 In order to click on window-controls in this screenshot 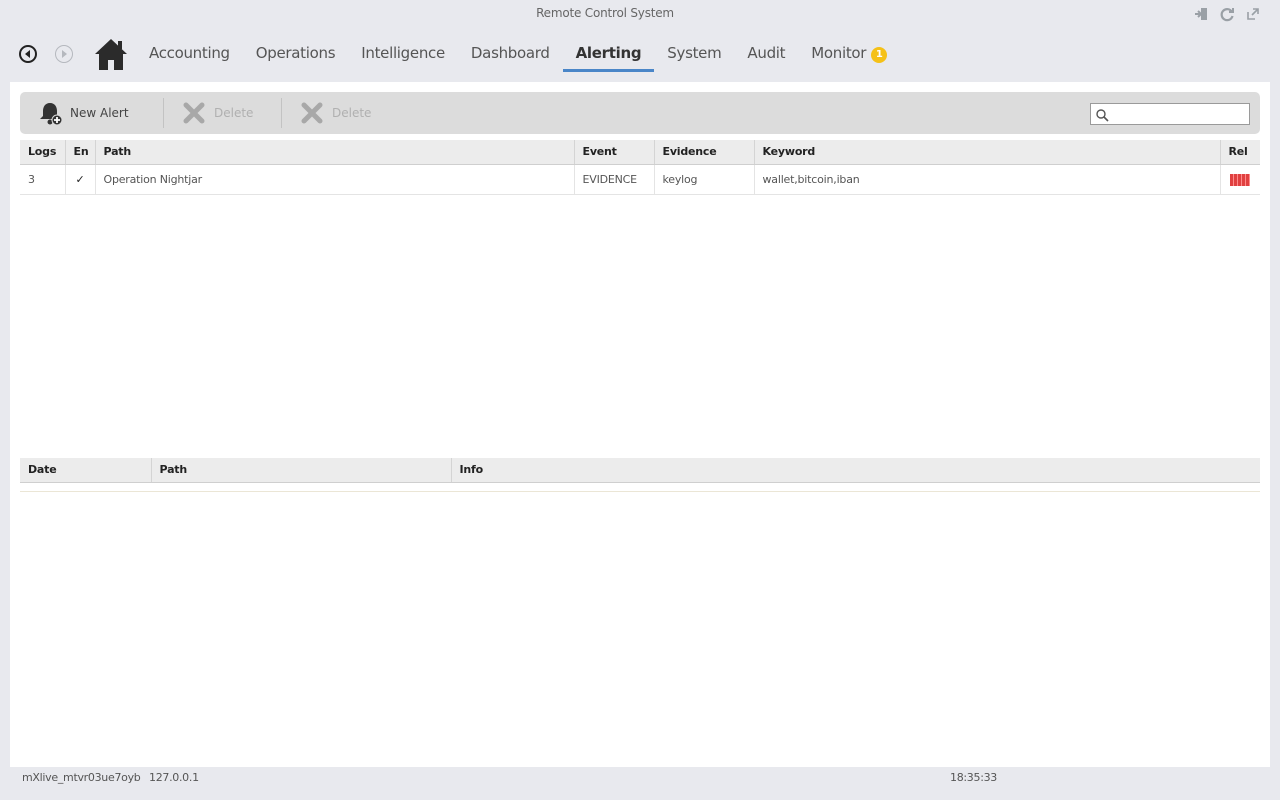, I will do `click(1227, 13)`.